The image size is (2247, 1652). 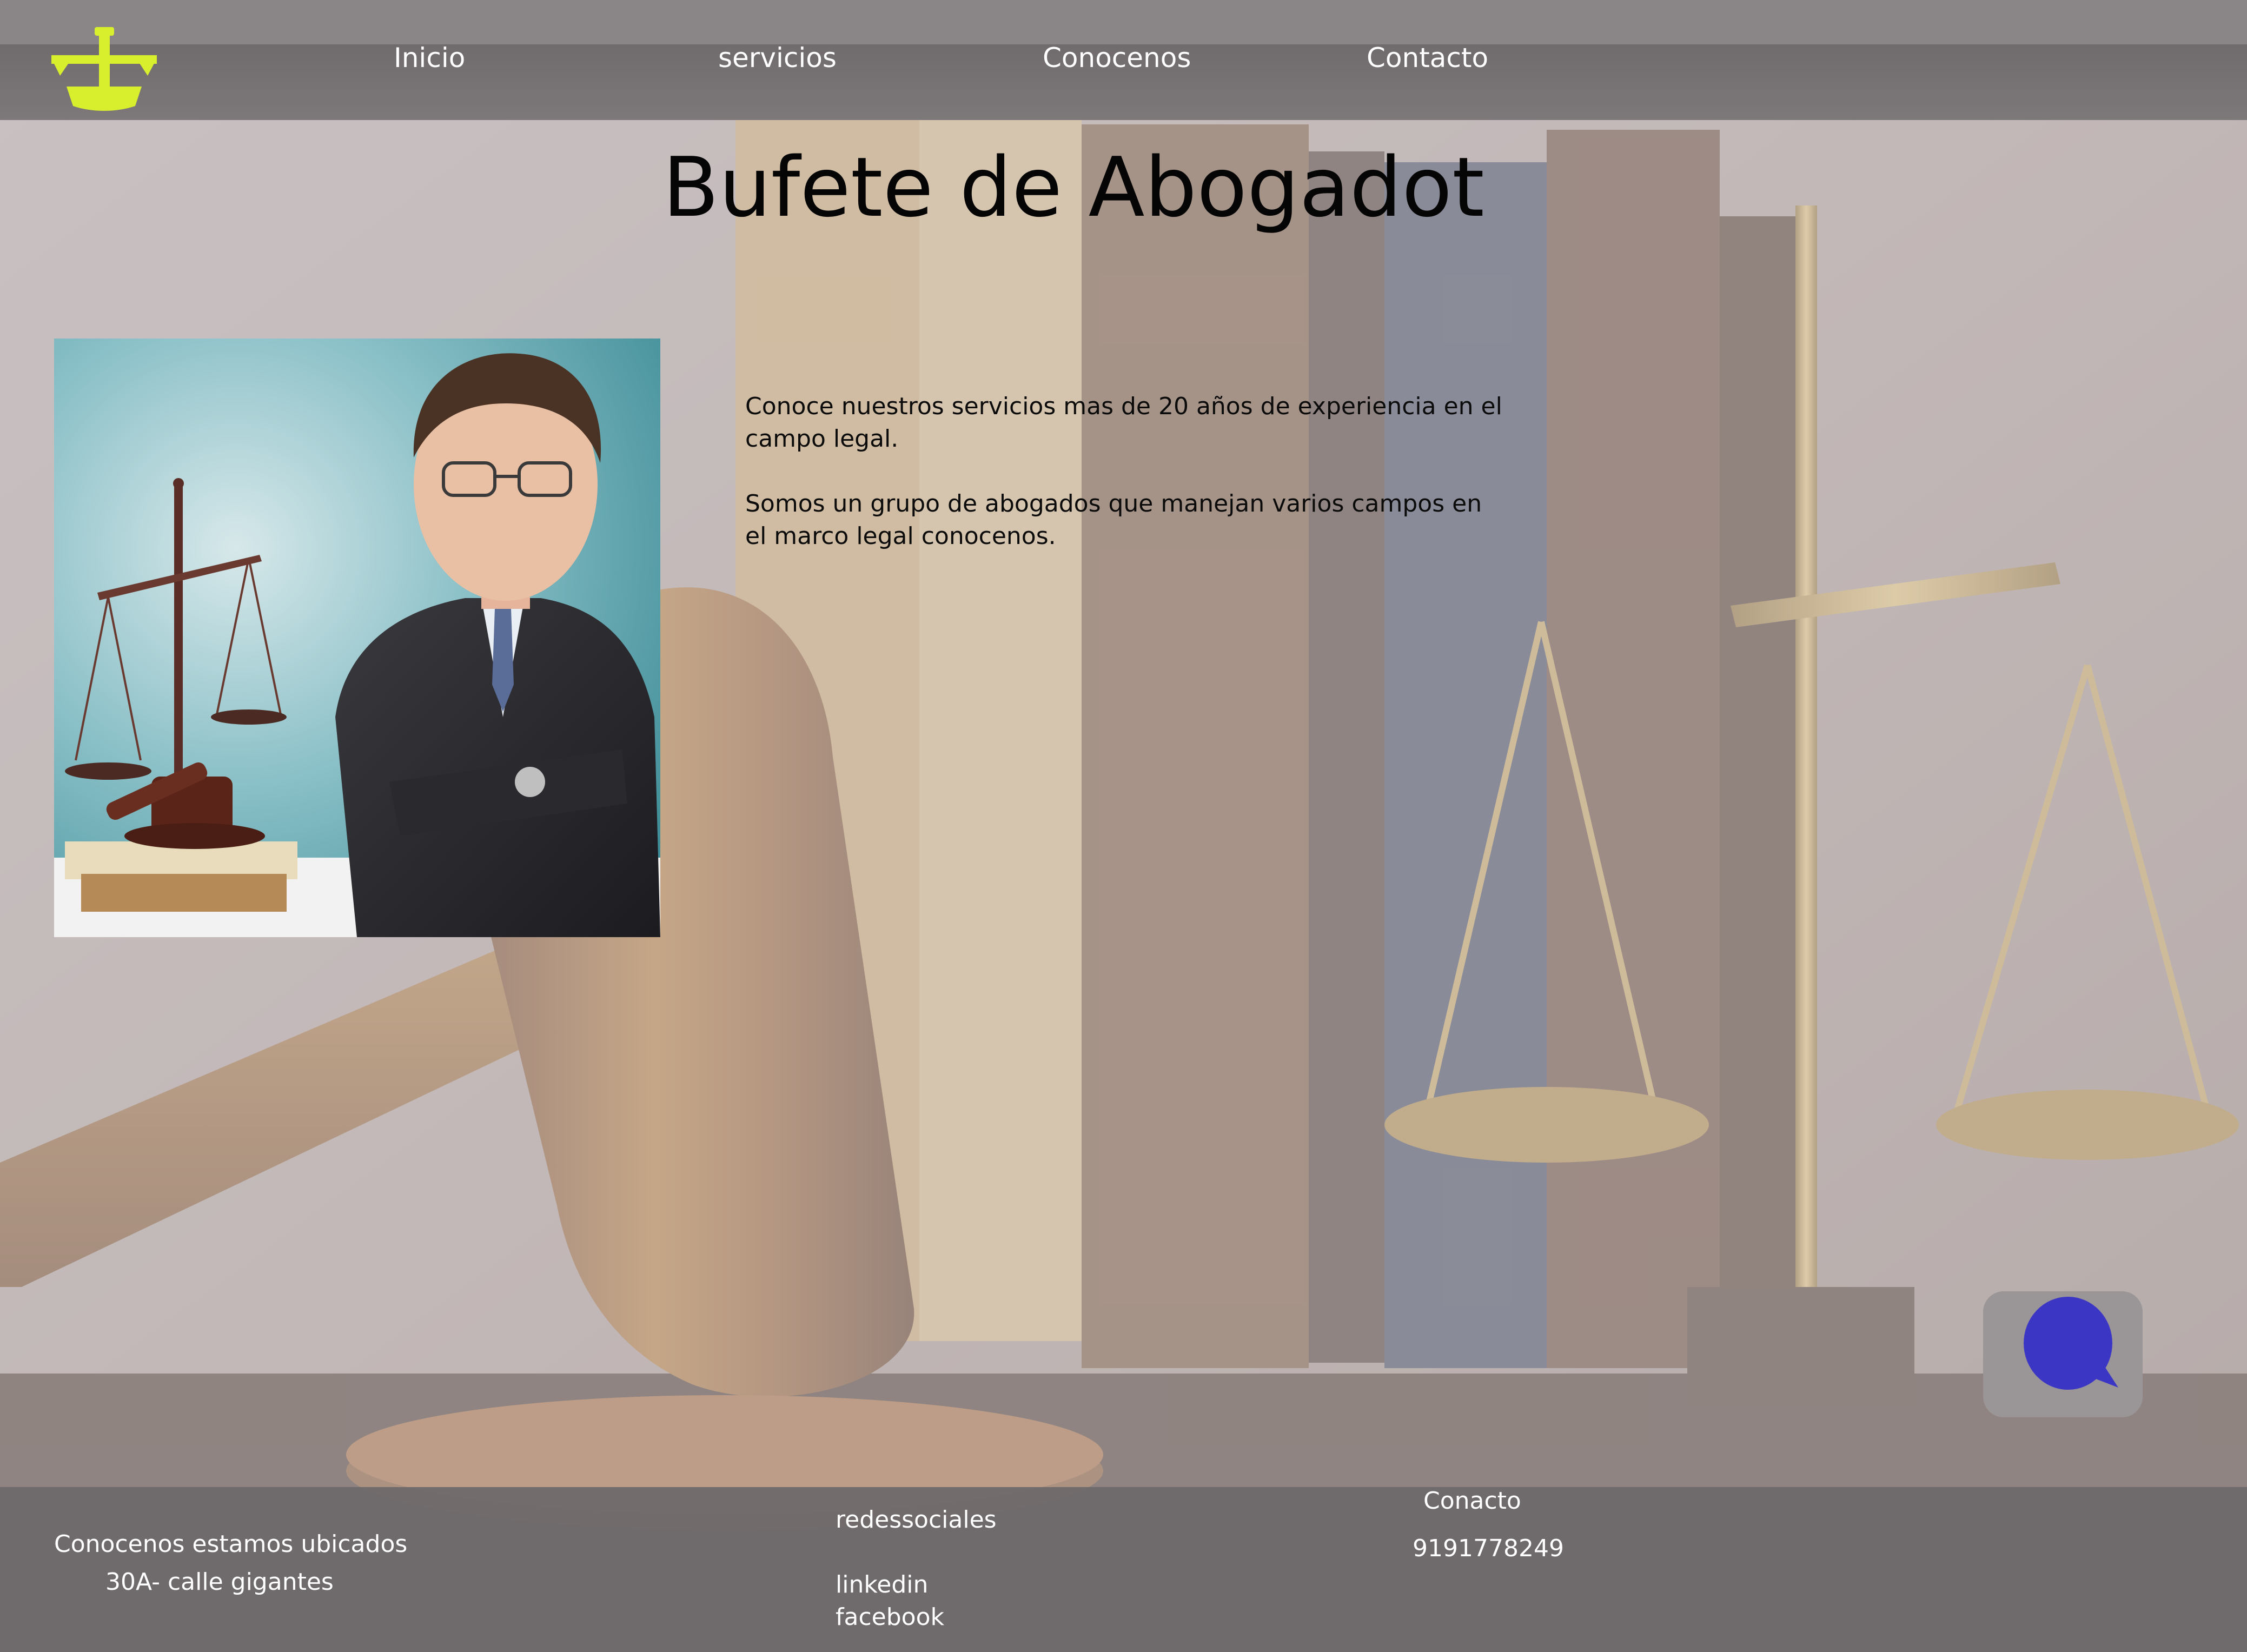 What do you see at coordinates (104, 69) in the screenshot?
I see `scales-of-justice-icon` at bounding box center [104, 69].